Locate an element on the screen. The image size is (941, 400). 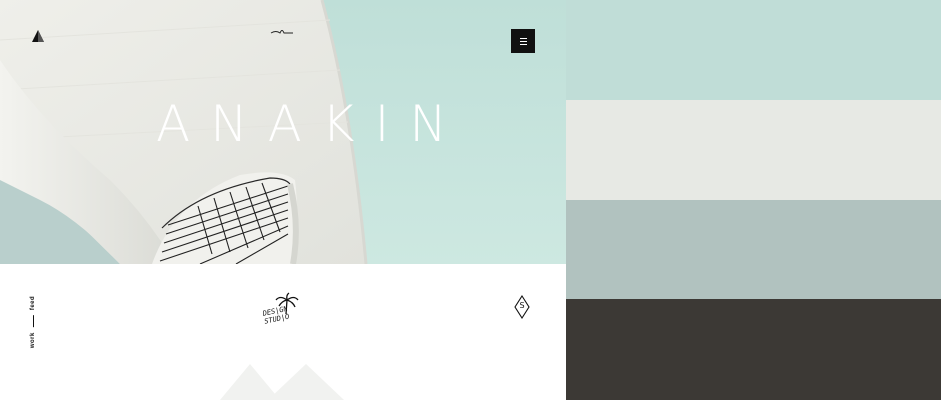
signature-mark-icon is located at coordinates (281, 32).